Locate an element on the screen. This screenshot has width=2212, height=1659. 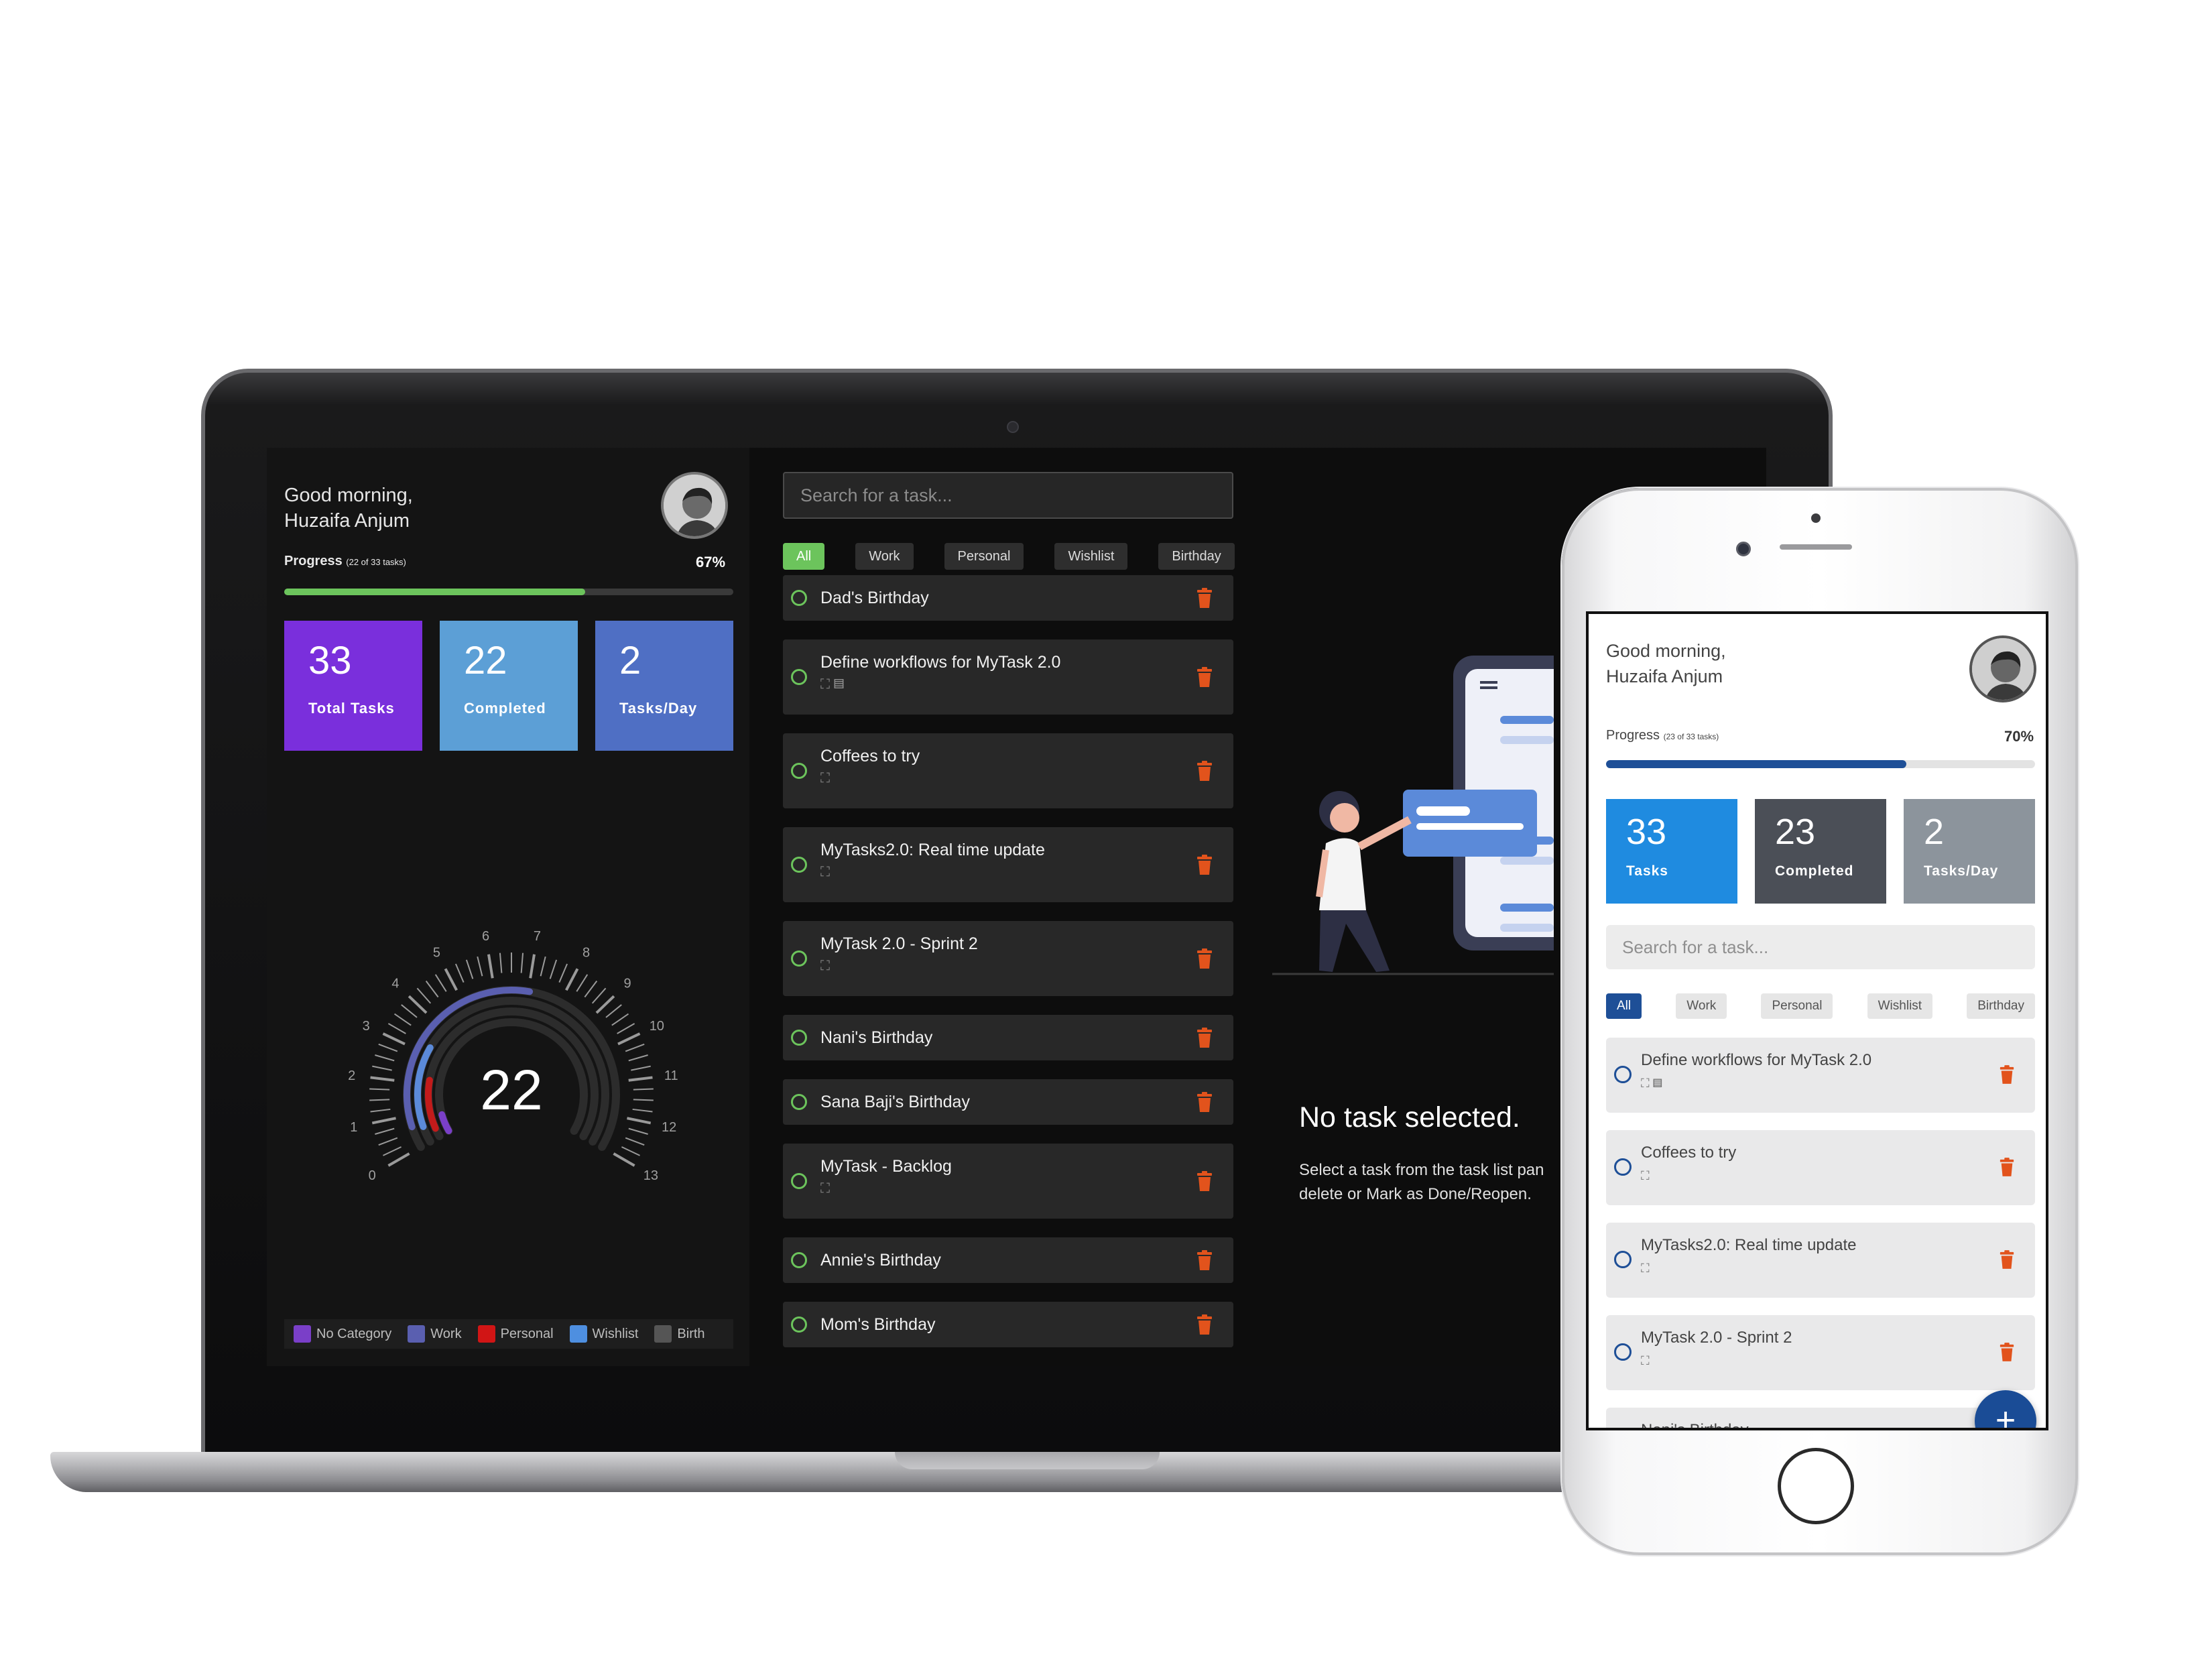
legend-item: Personal is located at coordinates (515, 1334).